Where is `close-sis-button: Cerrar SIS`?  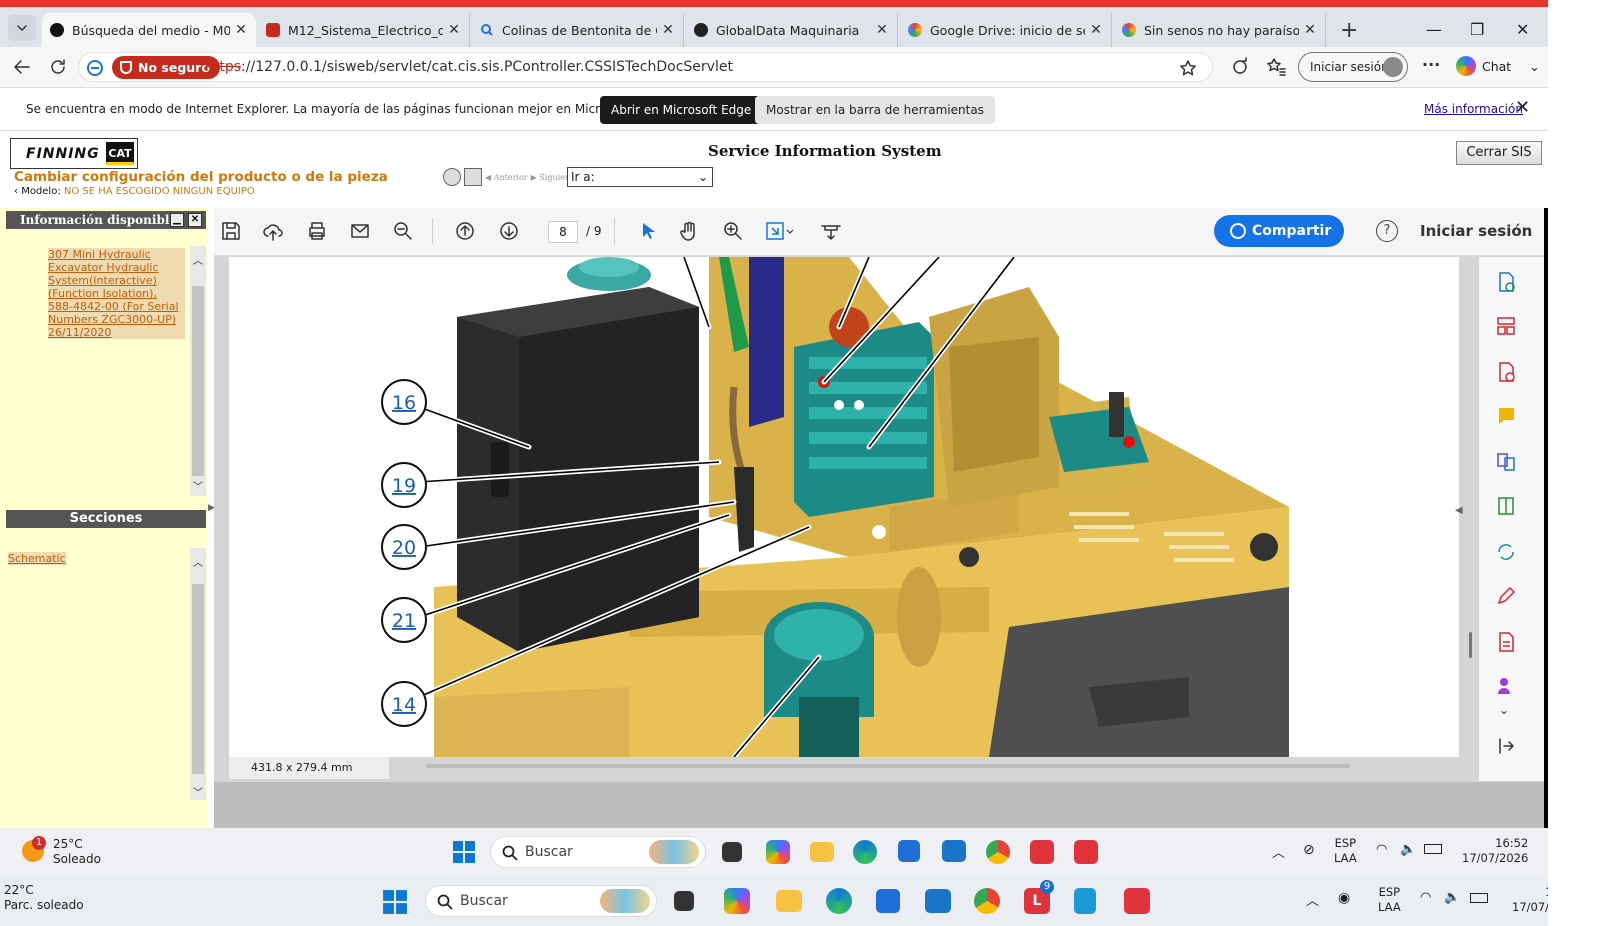 close-sis-button: Cerrar SIS is located at coordinates (1499, 153).